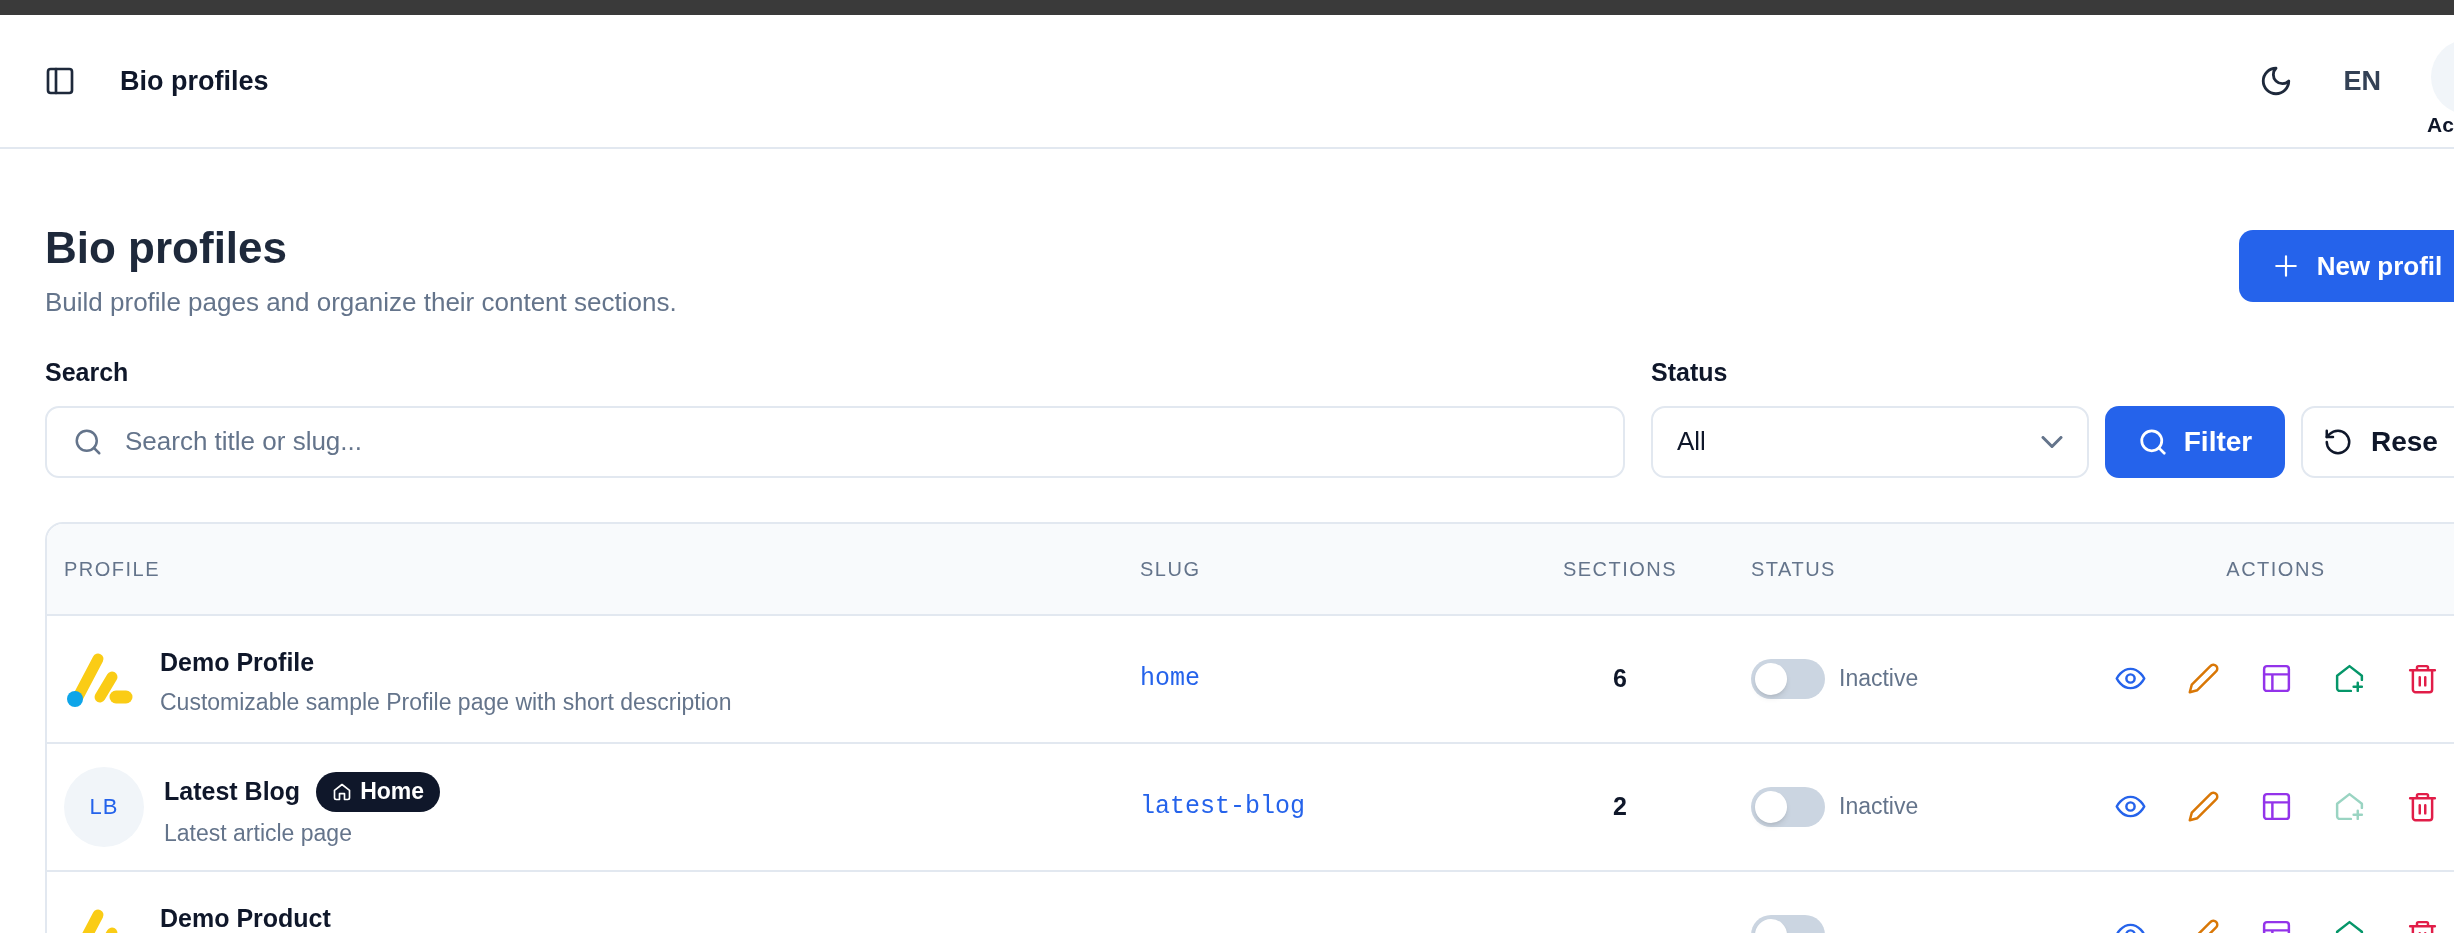 The height and width of the screenshot is (933, 2454). I want to click on filter-button: Filter, so click(2195, 441).